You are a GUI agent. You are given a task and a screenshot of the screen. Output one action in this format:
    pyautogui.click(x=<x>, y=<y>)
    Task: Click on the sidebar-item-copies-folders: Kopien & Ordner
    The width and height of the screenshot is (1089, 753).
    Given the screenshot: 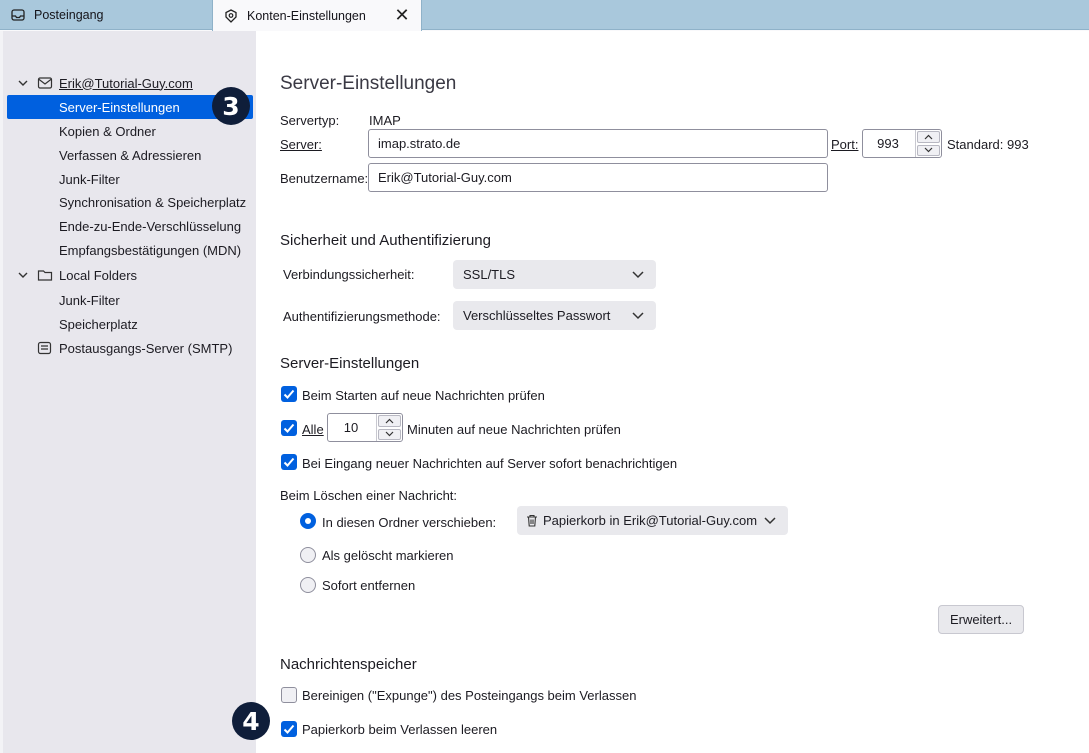 What is the action you would take?
    pyautogui.click(x=130, y=131)
    